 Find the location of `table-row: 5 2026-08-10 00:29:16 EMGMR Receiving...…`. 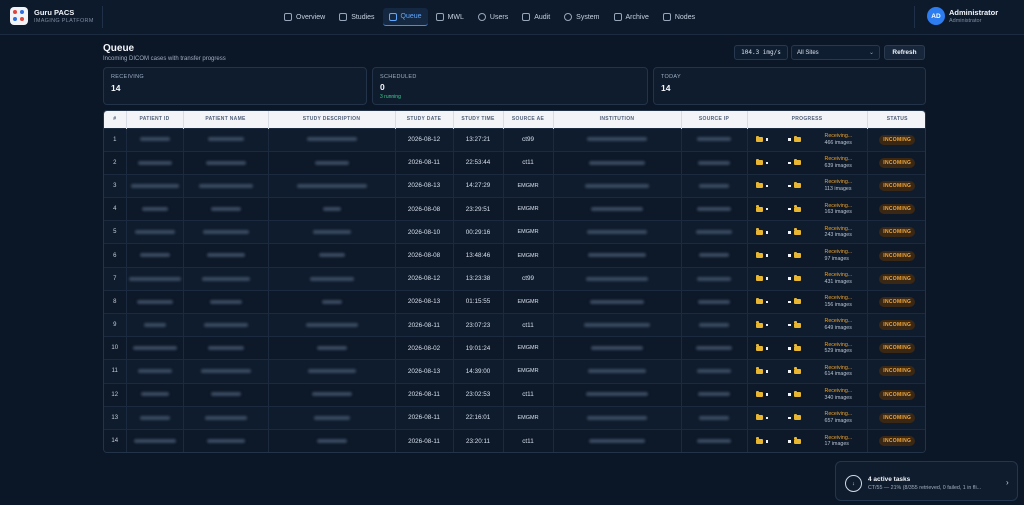

table-row: 5 2026-08-10 00:29:16 EMGMR Receiving...… is located at coordinates (514, 232).